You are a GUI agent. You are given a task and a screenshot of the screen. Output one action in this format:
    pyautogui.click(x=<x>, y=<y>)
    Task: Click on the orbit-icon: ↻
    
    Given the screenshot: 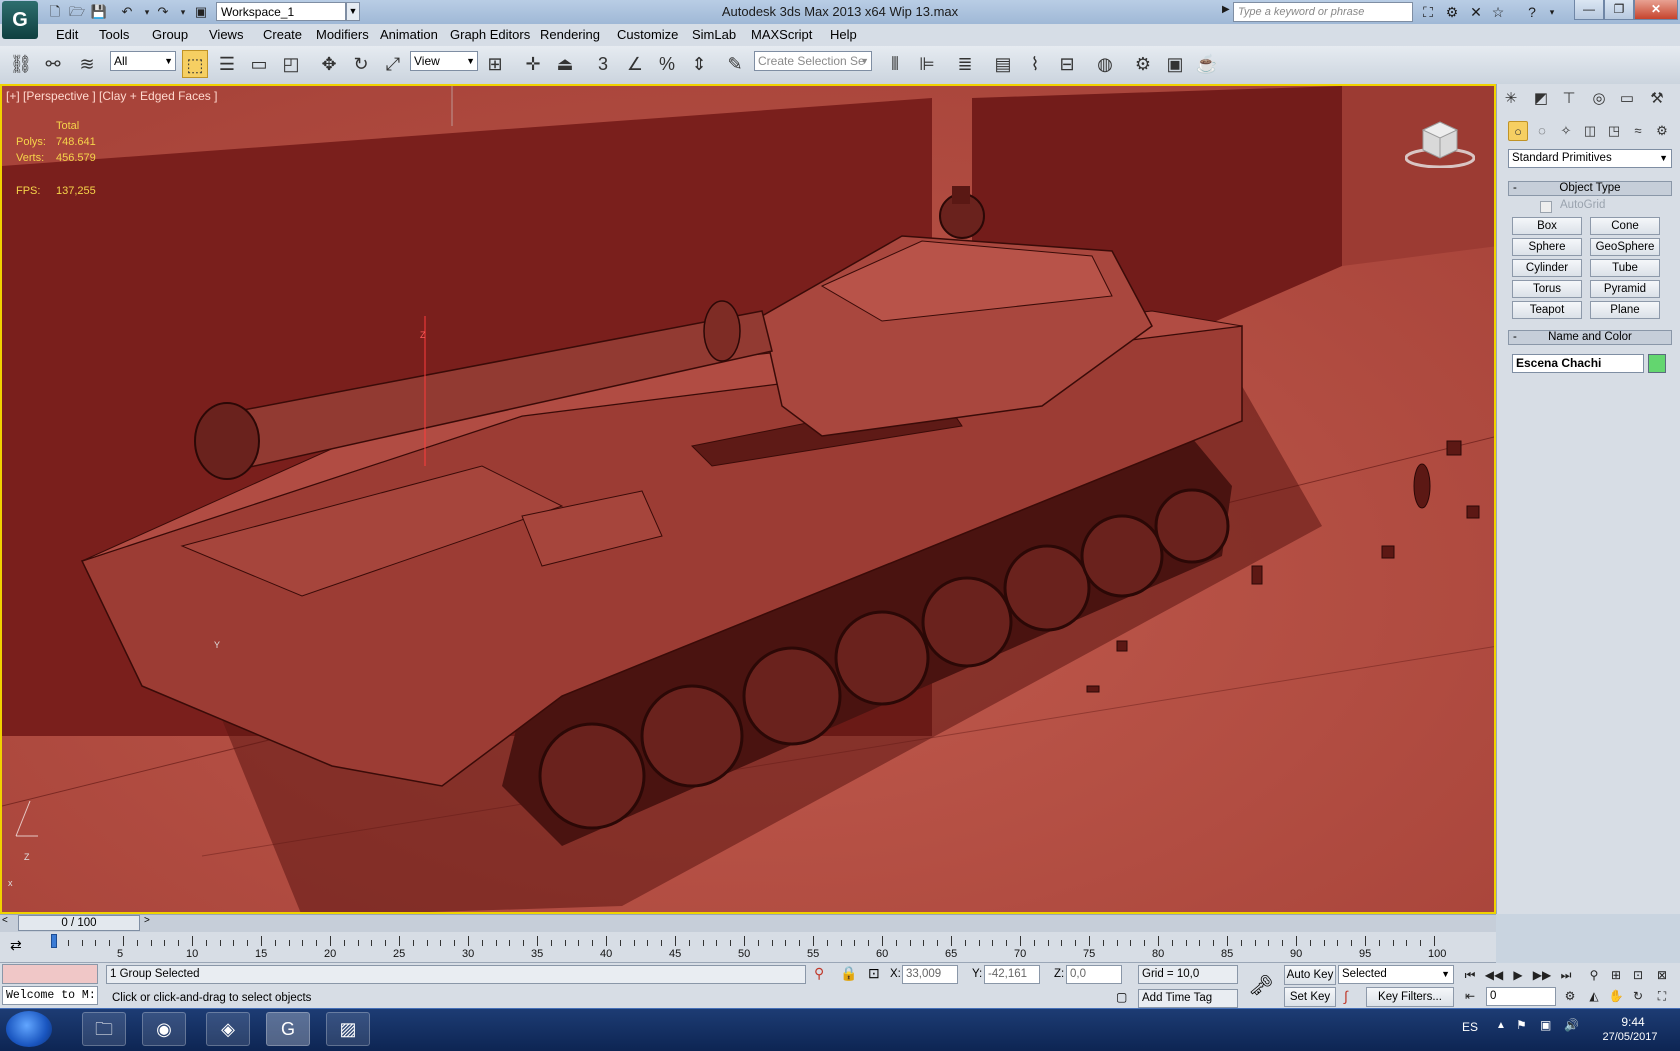 What is the action you would take?
    pyautogui.click(x=1638, y=996)
    